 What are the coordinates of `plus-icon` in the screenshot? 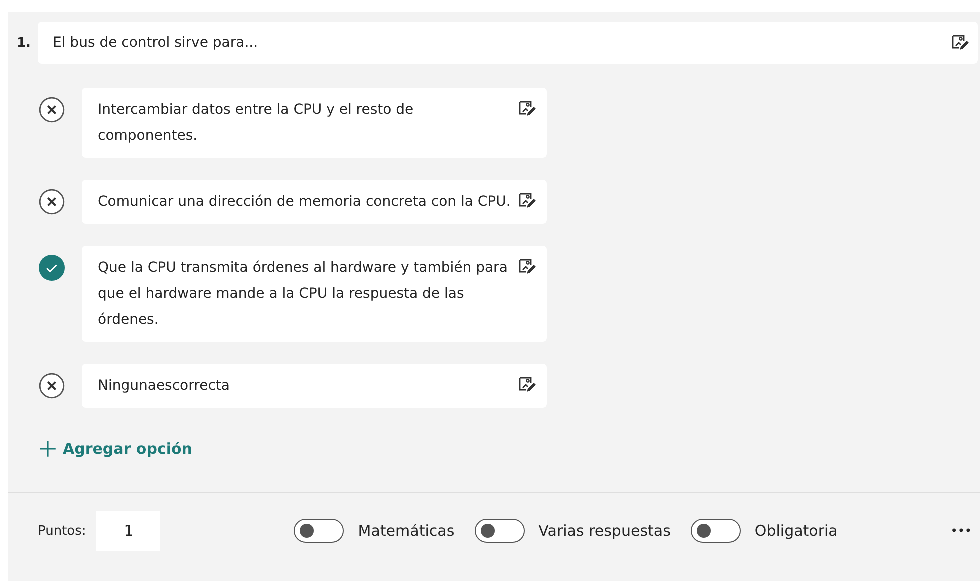 It's located at (48, 449).